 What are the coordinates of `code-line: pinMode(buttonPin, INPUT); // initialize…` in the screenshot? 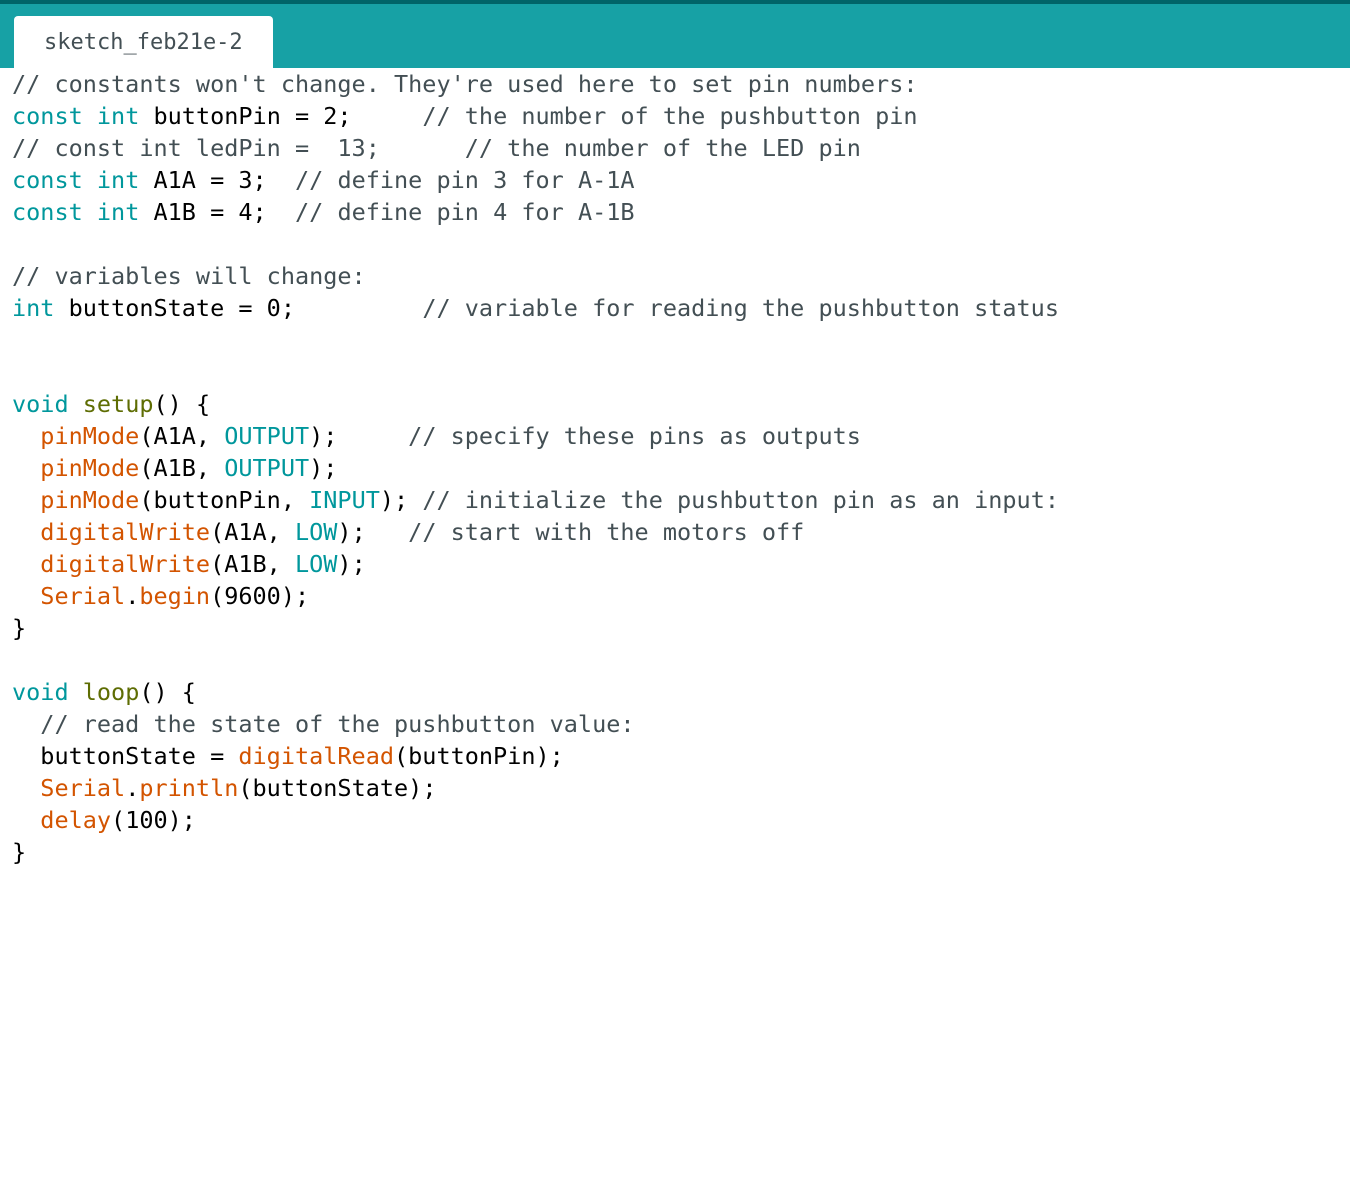 It's located at (535, 500).